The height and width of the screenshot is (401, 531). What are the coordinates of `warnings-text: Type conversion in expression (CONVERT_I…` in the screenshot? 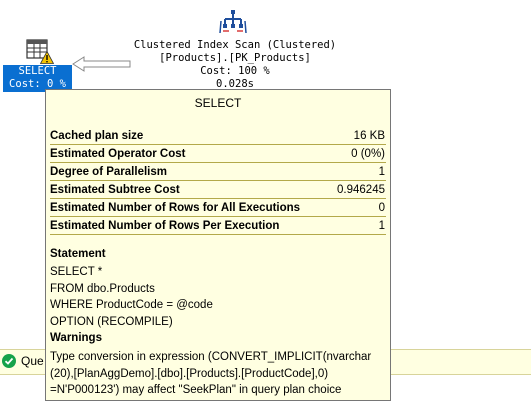 It's located at (217, 374).